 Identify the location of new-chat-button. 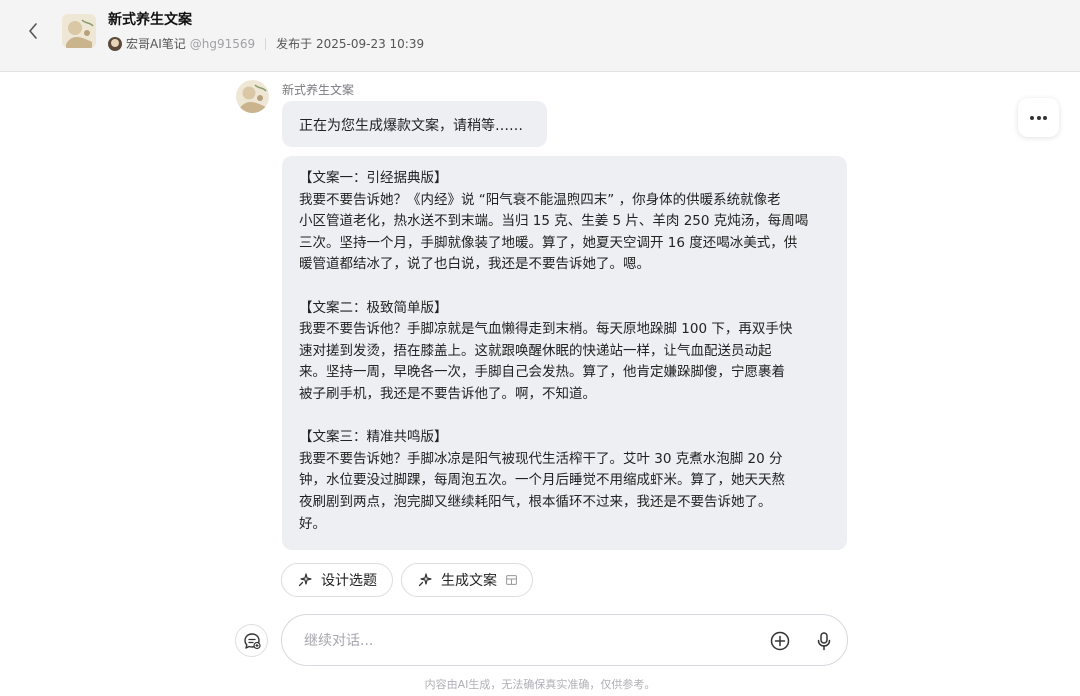
(251, 640).